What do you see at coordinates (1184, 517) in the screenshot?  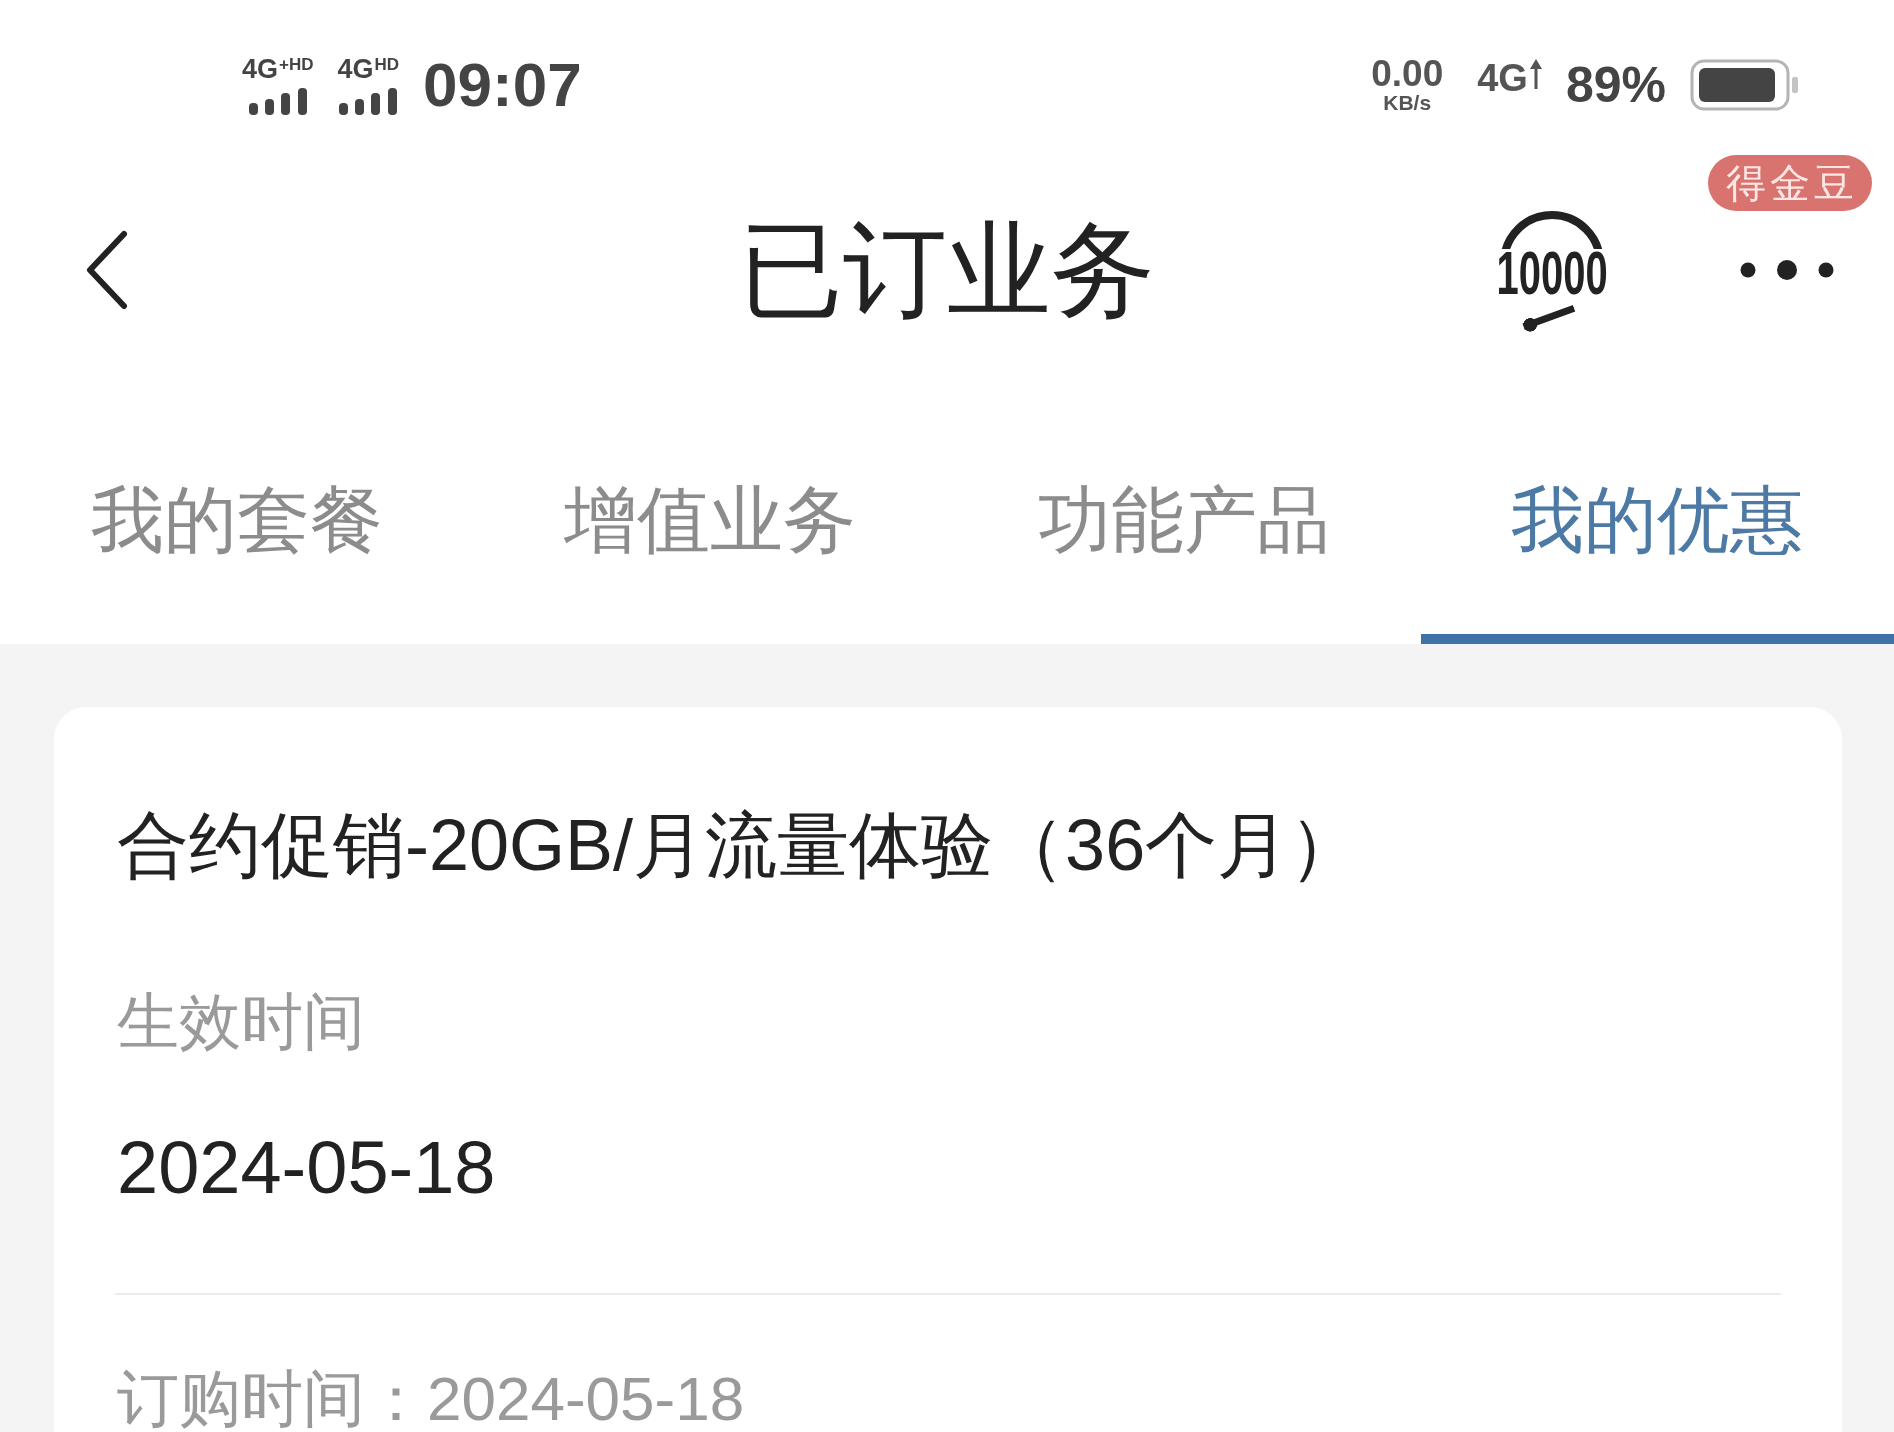 I see `tab: 功能产品` at bounding box center [1184, 517].